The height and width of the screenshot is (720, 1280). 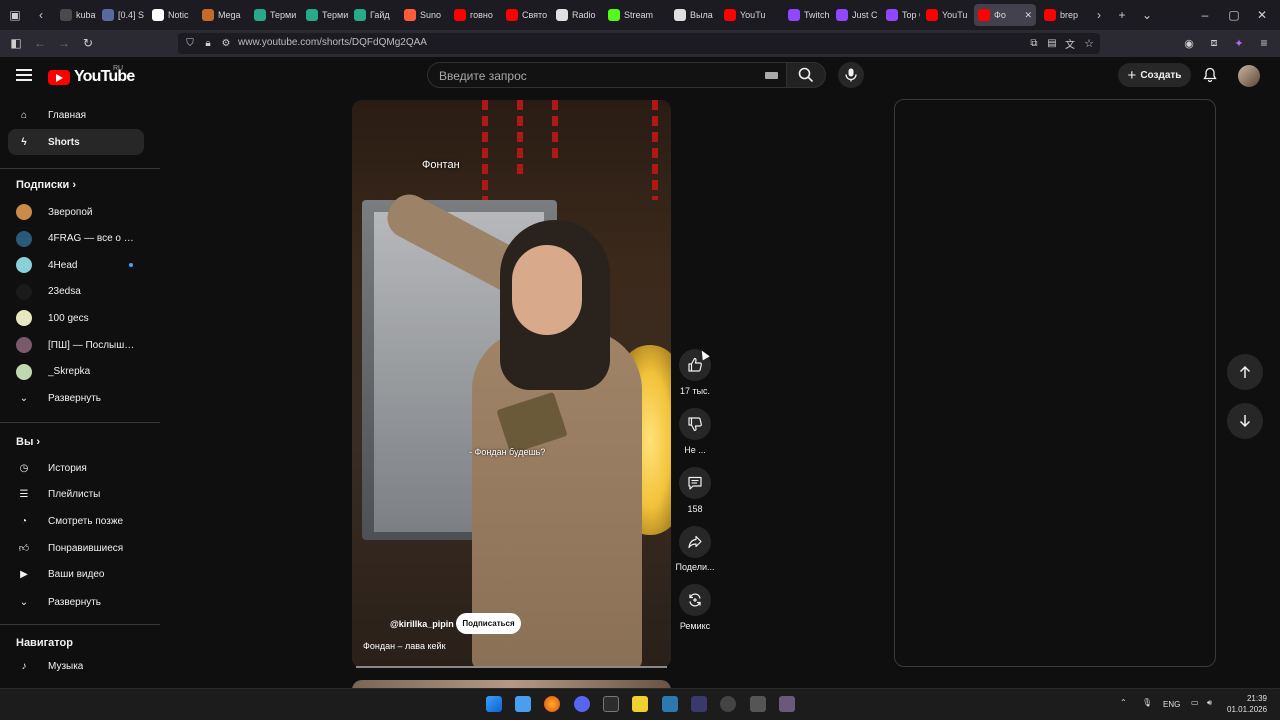 I want to click on subscribe-button: Подписаться, so click(x=488, y=623).